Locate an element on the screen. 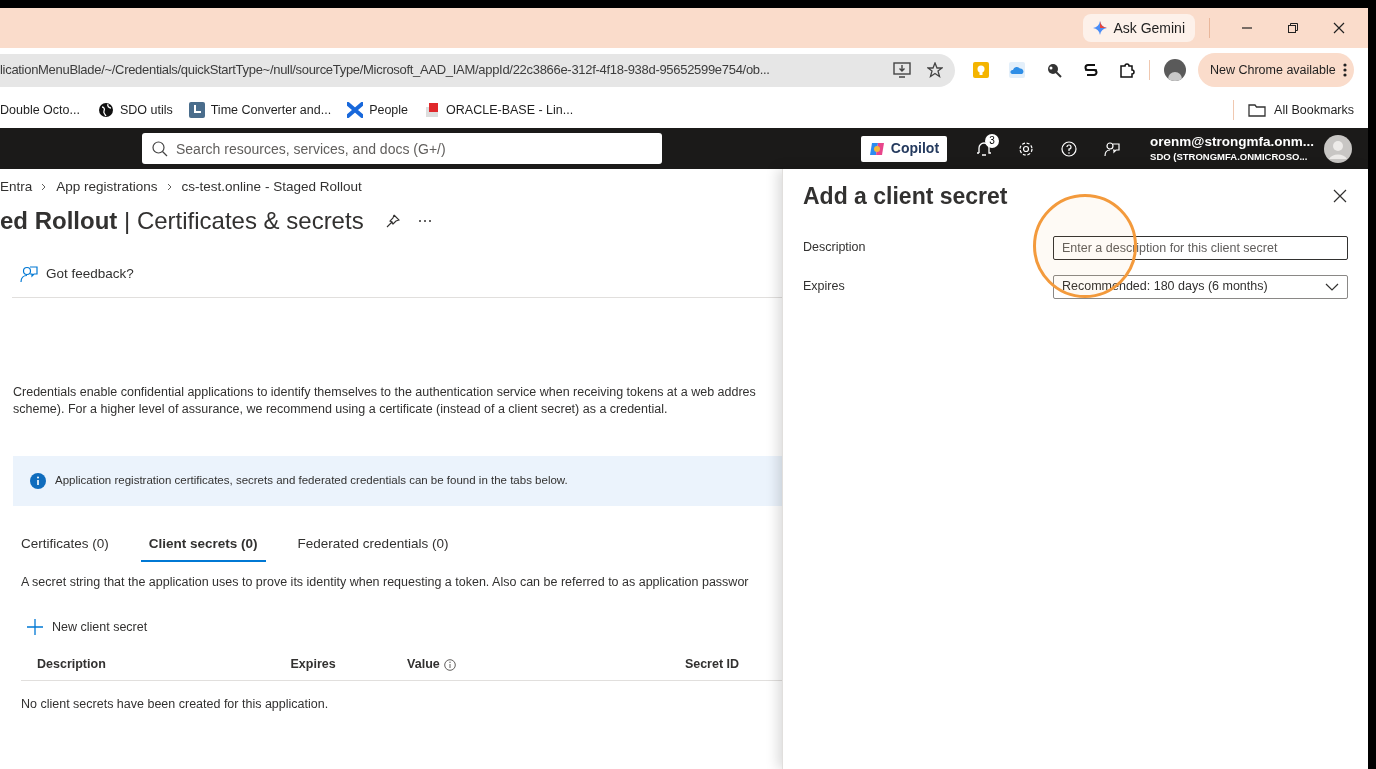  ellipsis-icon is located at coordinates (424, 221).